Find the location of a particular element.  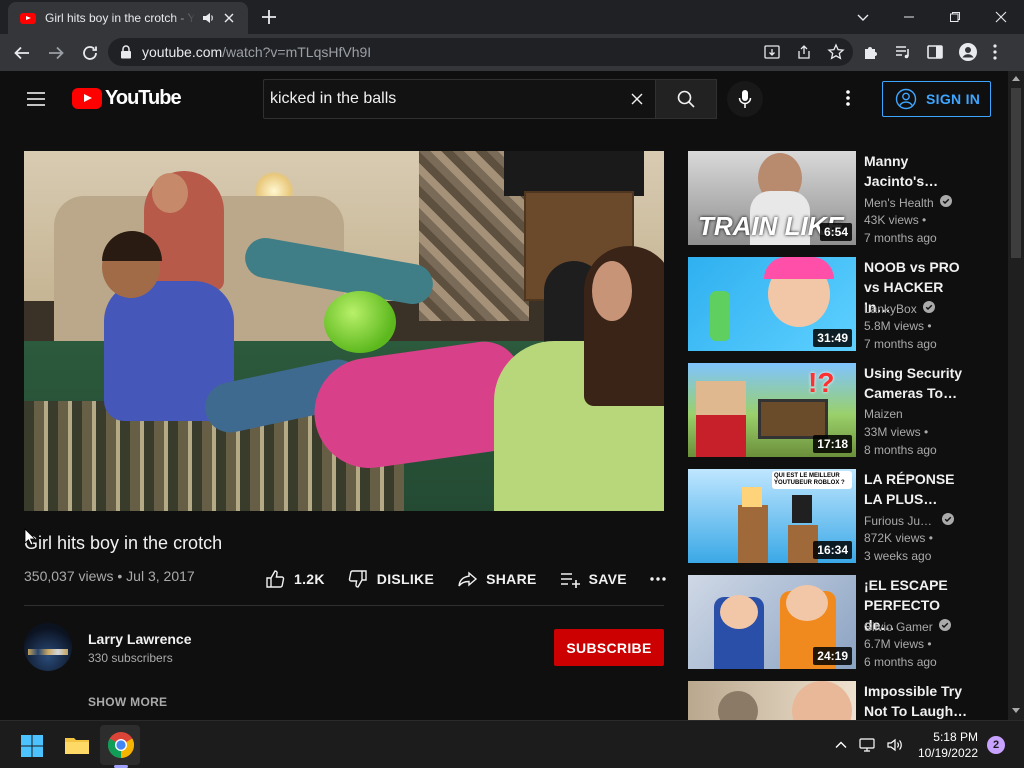

recommended-channel: LankyBox is located at coordinates (899, 308).